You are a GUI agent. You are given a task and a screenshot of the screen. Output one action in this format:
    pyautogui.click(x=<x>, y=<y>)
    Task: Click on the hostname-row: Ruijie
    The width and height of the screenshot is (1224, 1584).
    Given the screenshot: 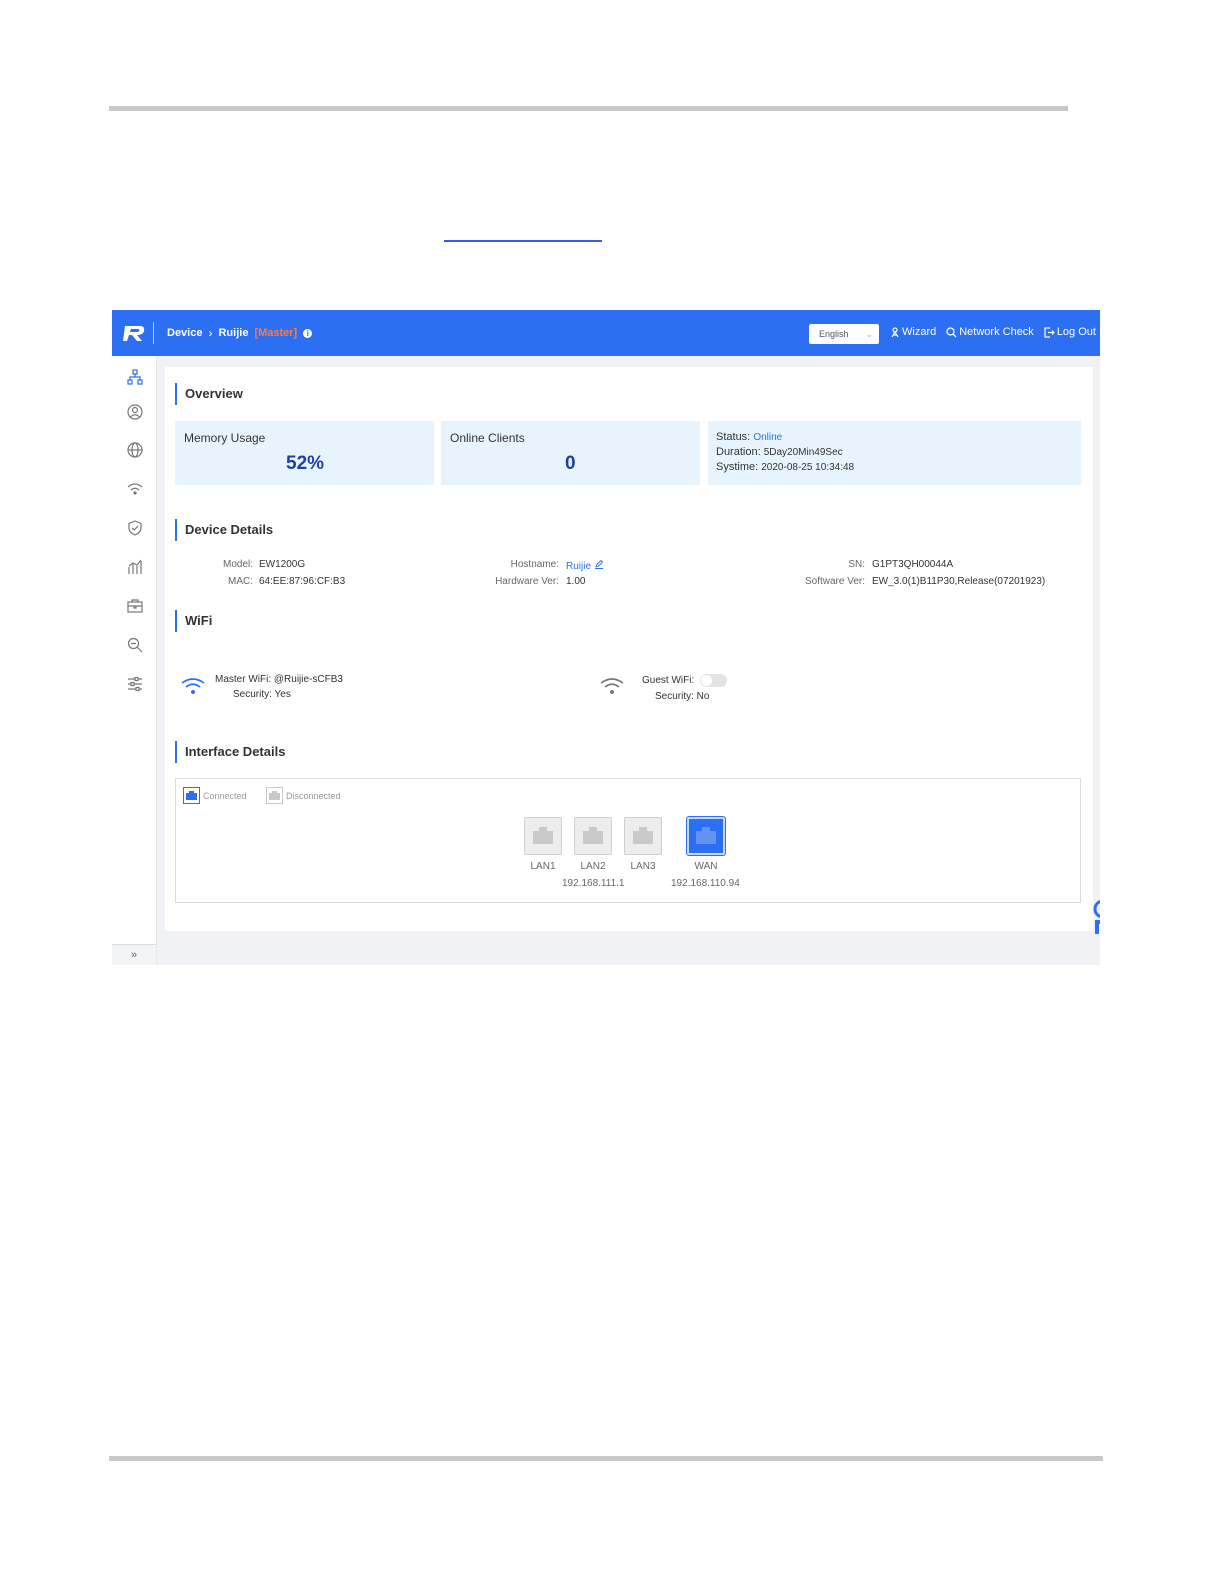 What is the action you would take?
    pyautogui.click(x=585, y=565)
    